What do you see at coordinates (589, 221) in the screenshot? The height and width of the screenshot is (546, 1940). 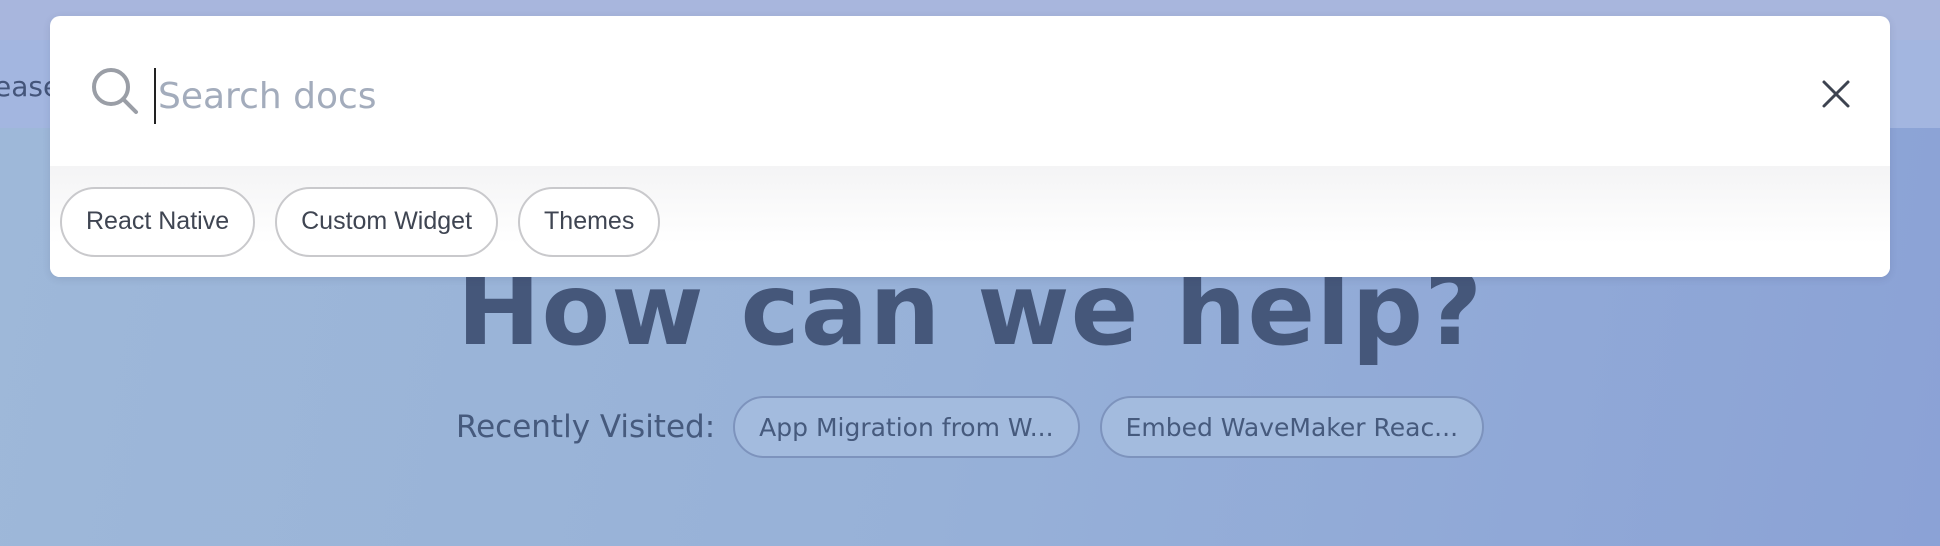 I see `suggestion-themes: Themes` at bounding box center [589, 221].